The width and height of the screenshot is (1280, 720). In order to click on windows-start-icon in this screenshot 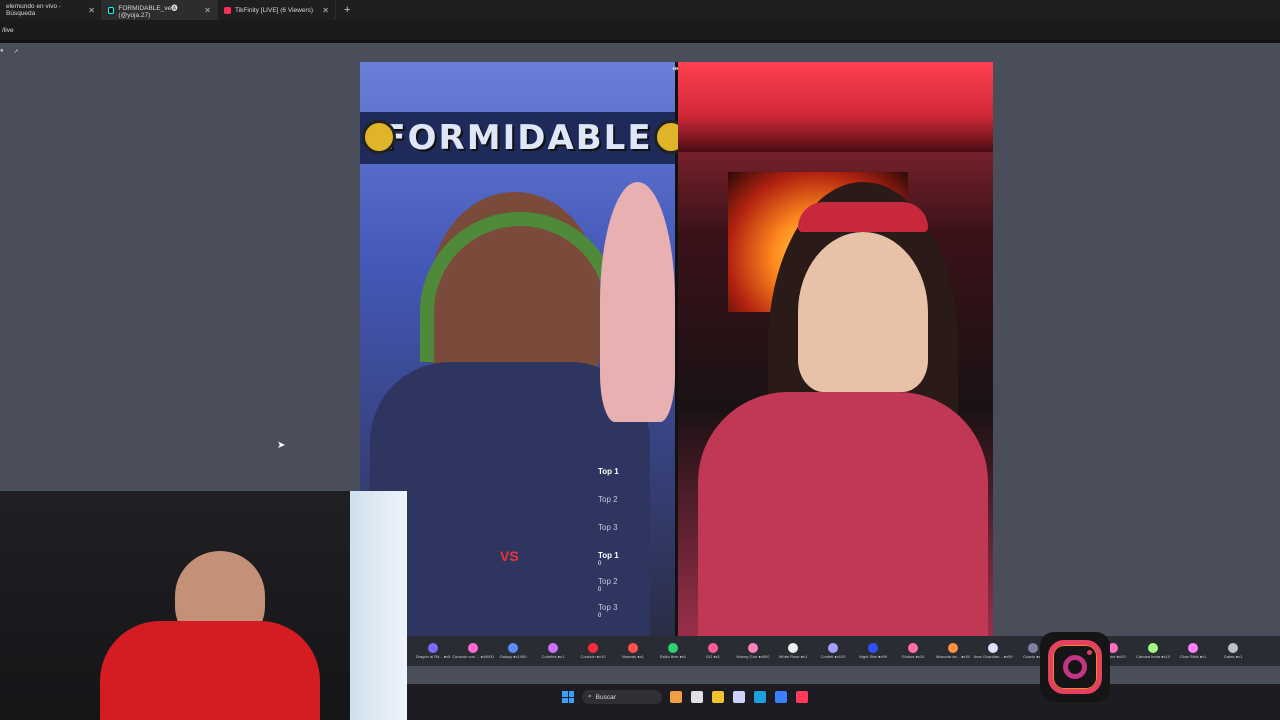, I will do `click(568, 697)`.